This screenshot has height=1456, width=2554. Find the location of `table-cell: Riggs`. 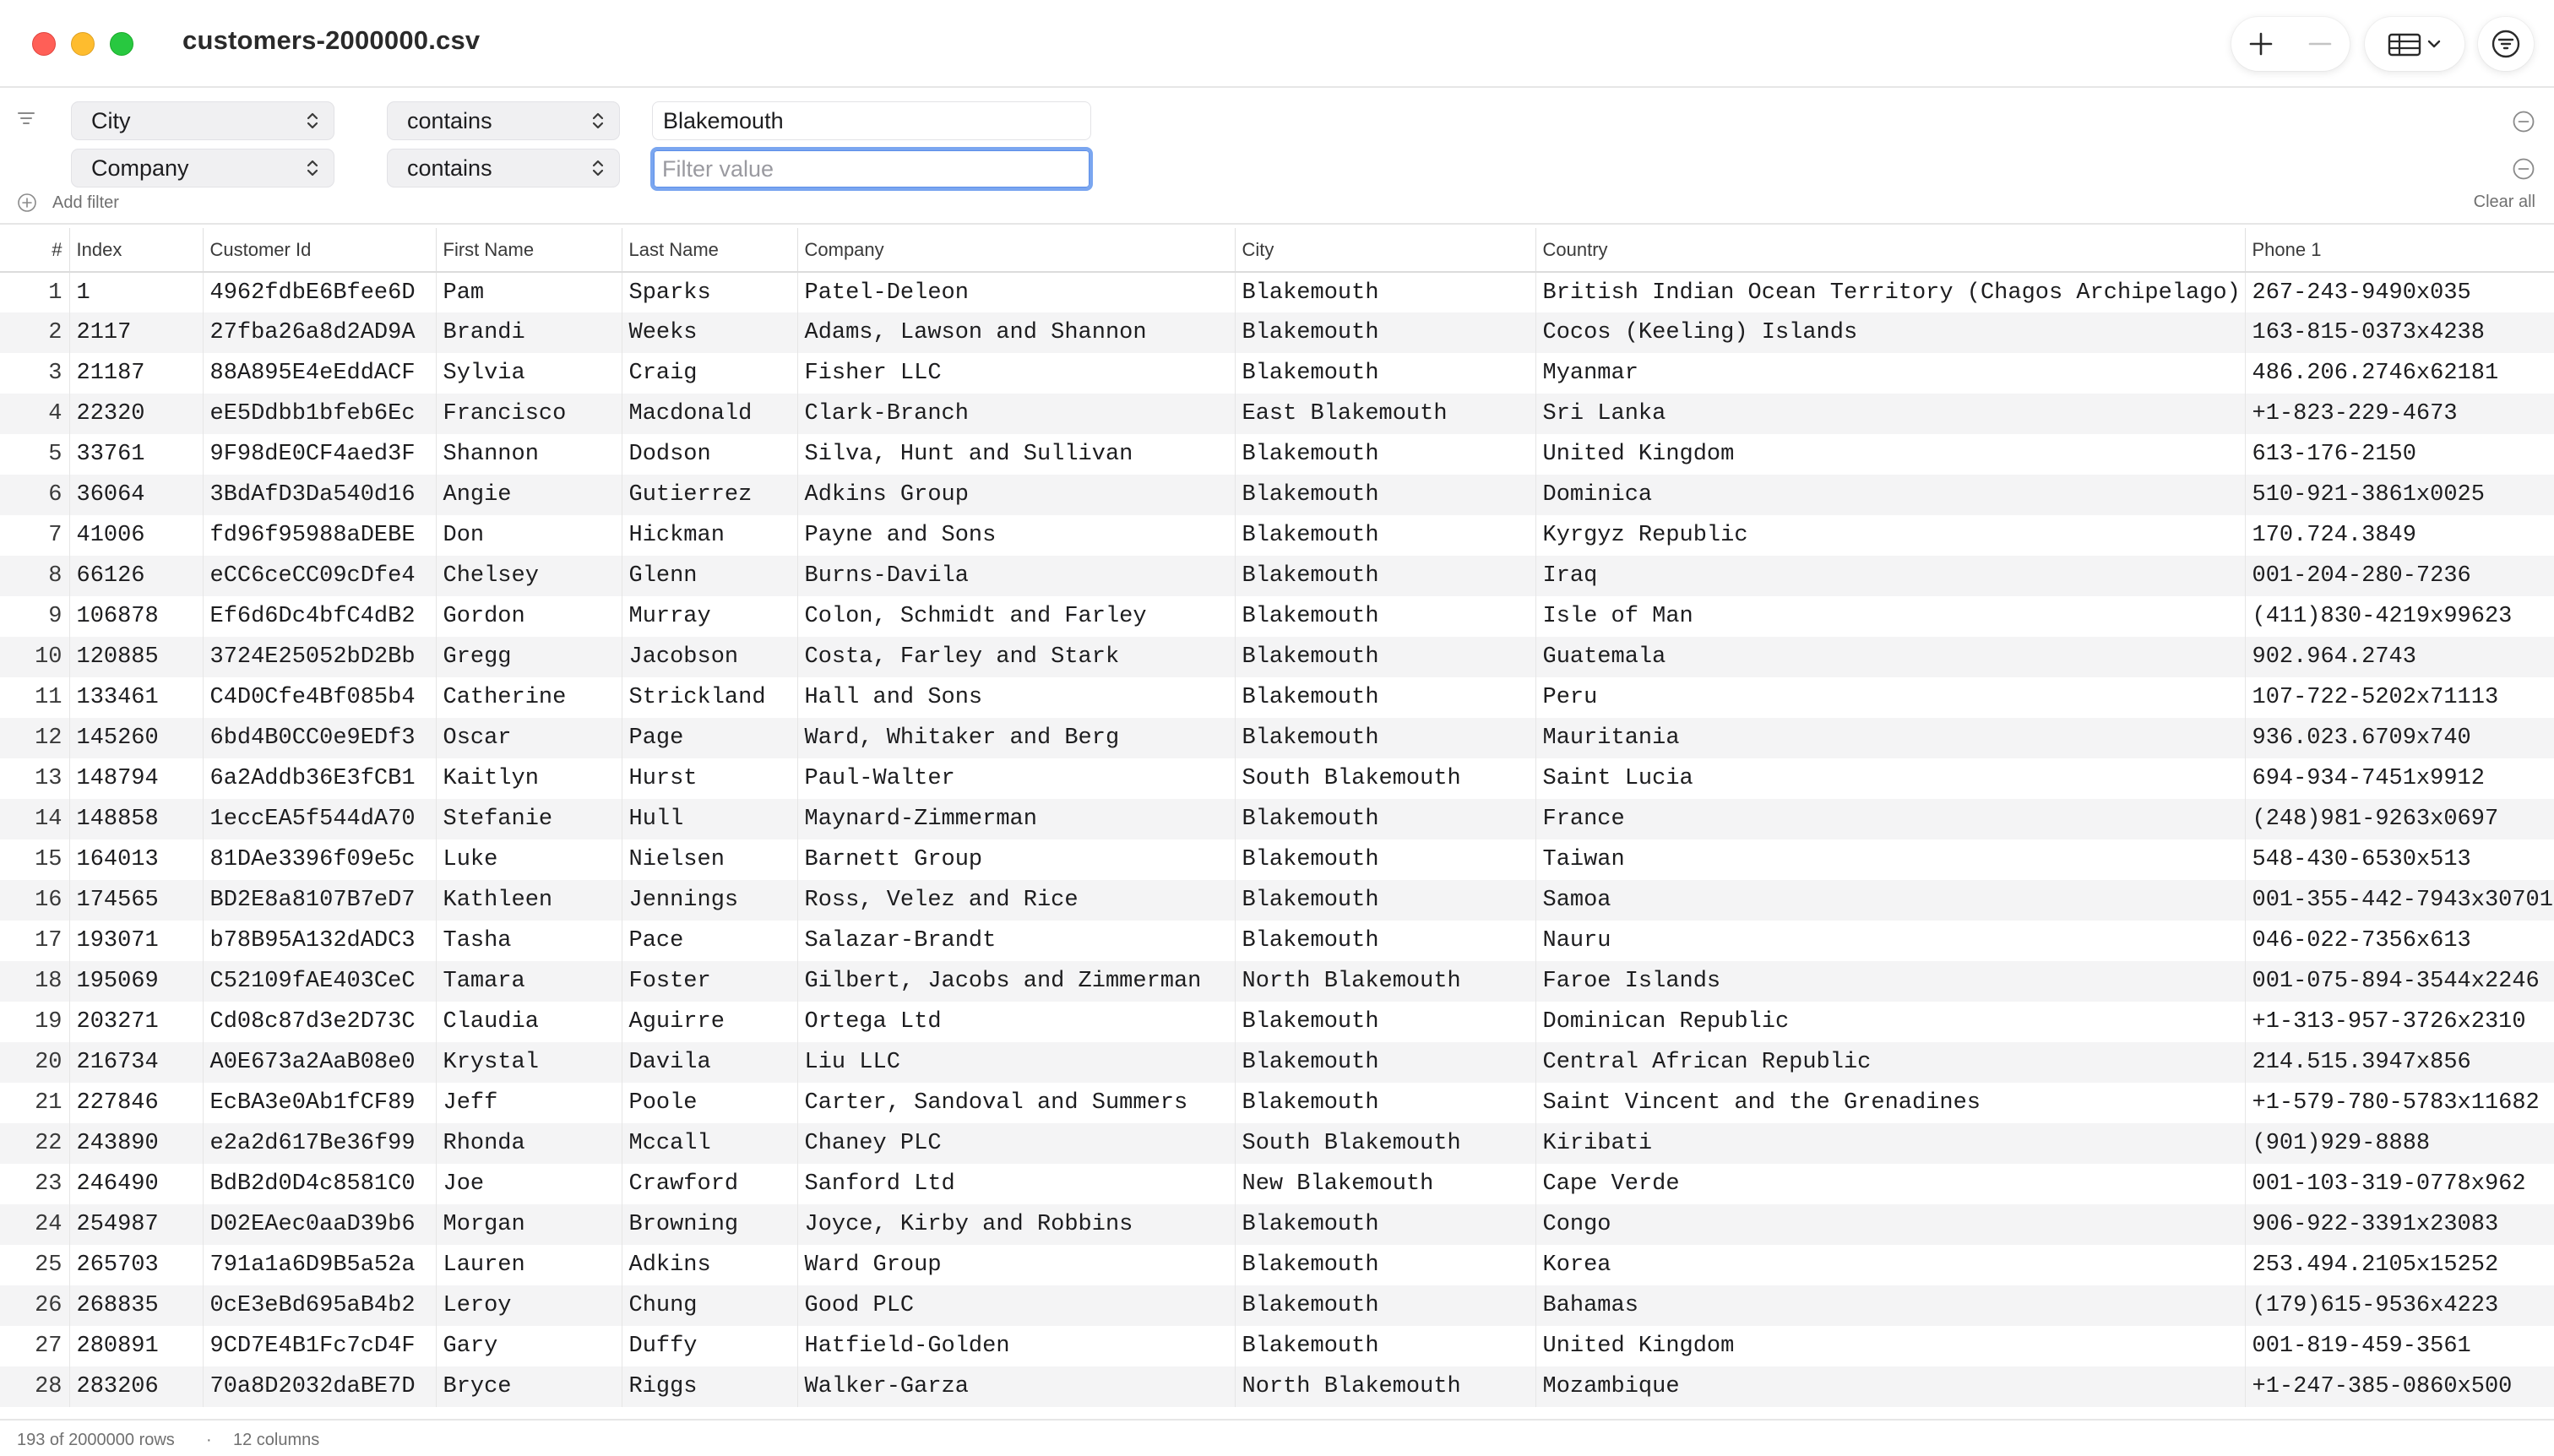

table-cell: Riggs is located at coordinates (710, 1386).